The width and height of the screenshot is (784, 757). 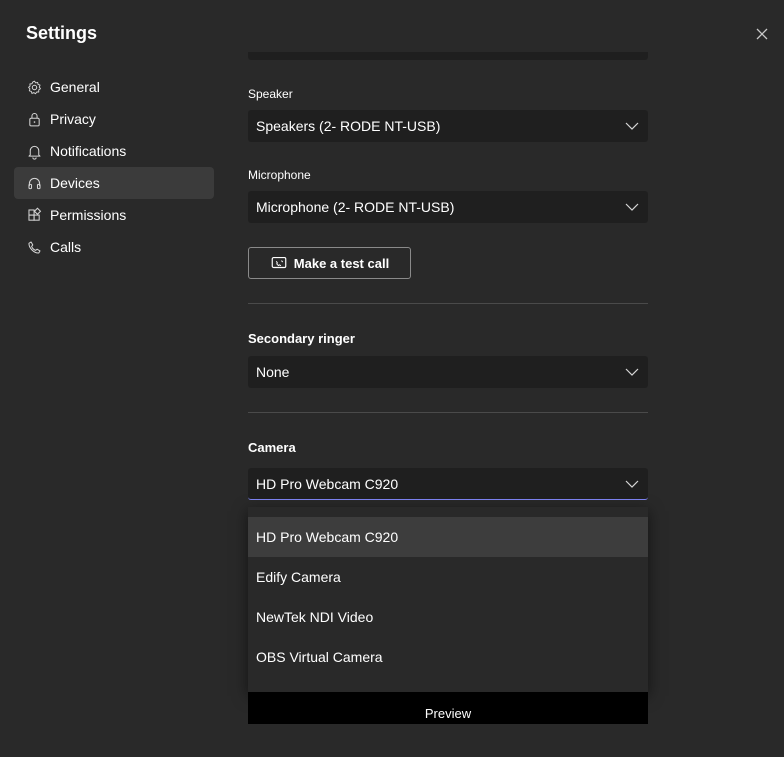 What do you see at coordinates (34, 247) in the screenshot?
I see `phone-icon` at bounding box center [34, 247].